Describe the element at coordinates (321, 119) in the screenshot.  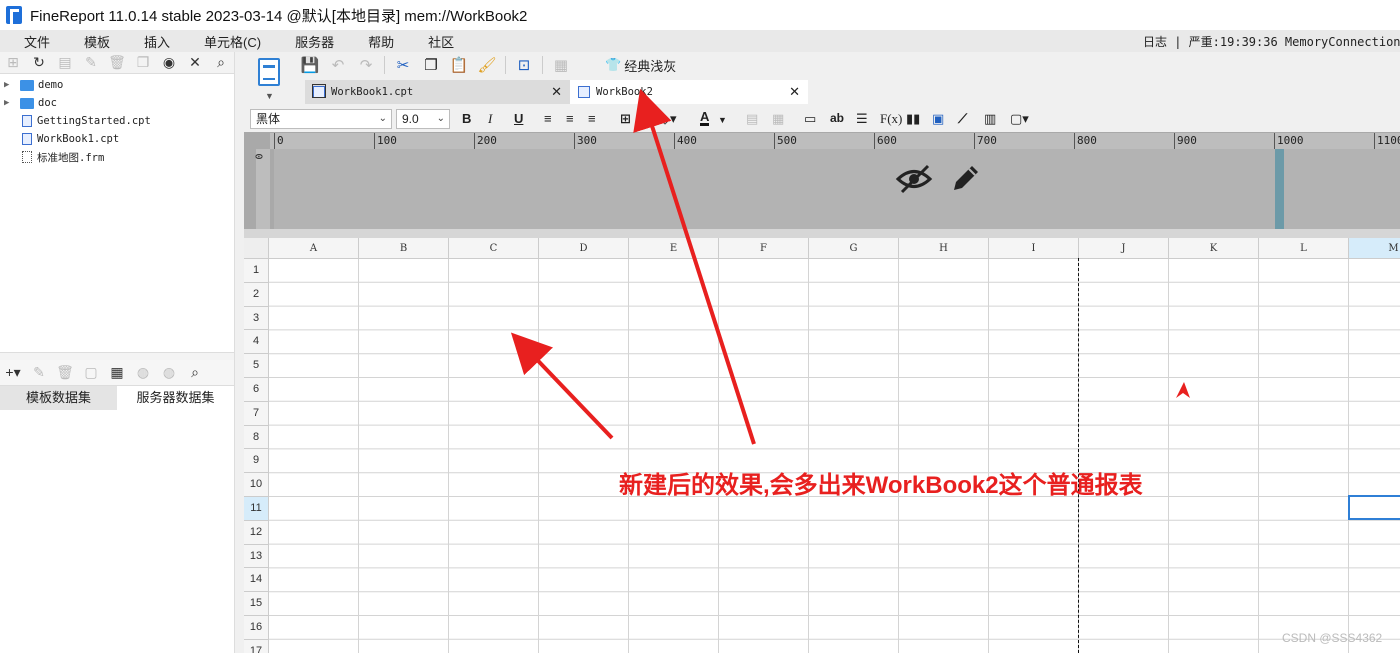
I see `font-family-select: 黑体 ⌄` at that location.